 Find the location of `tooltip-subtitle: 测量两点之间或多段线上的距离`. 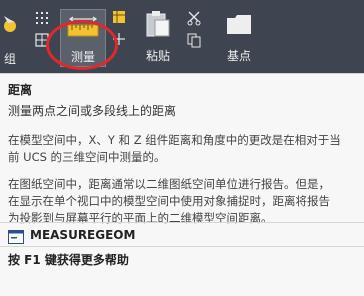

tooltip-subtitle: 测量两点之间或多段线上的距离 is located at coordinates (92, 111).